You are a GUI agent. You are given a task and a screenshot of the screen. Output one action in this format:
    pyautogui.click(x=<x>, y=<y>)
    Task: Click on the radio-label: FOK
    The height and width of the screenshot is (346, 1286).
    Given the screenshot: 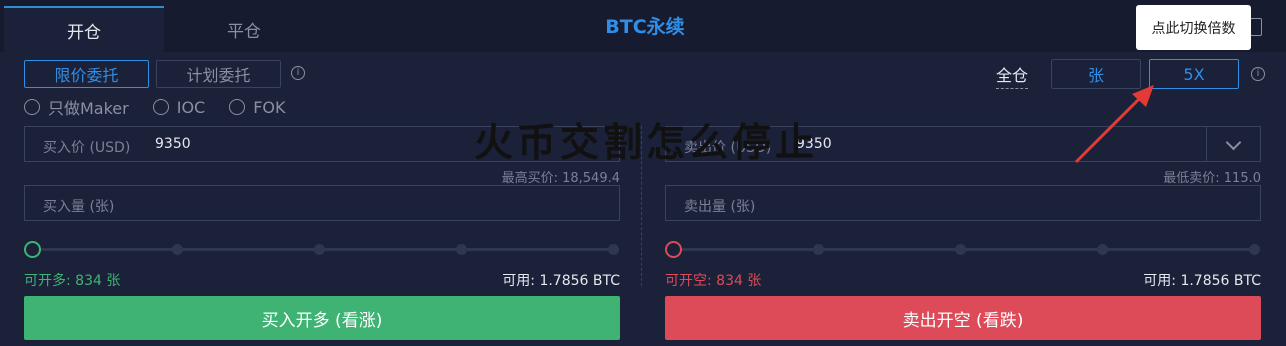 What is the action you would take?
    pyautogui.click(x=269, y=107)
    